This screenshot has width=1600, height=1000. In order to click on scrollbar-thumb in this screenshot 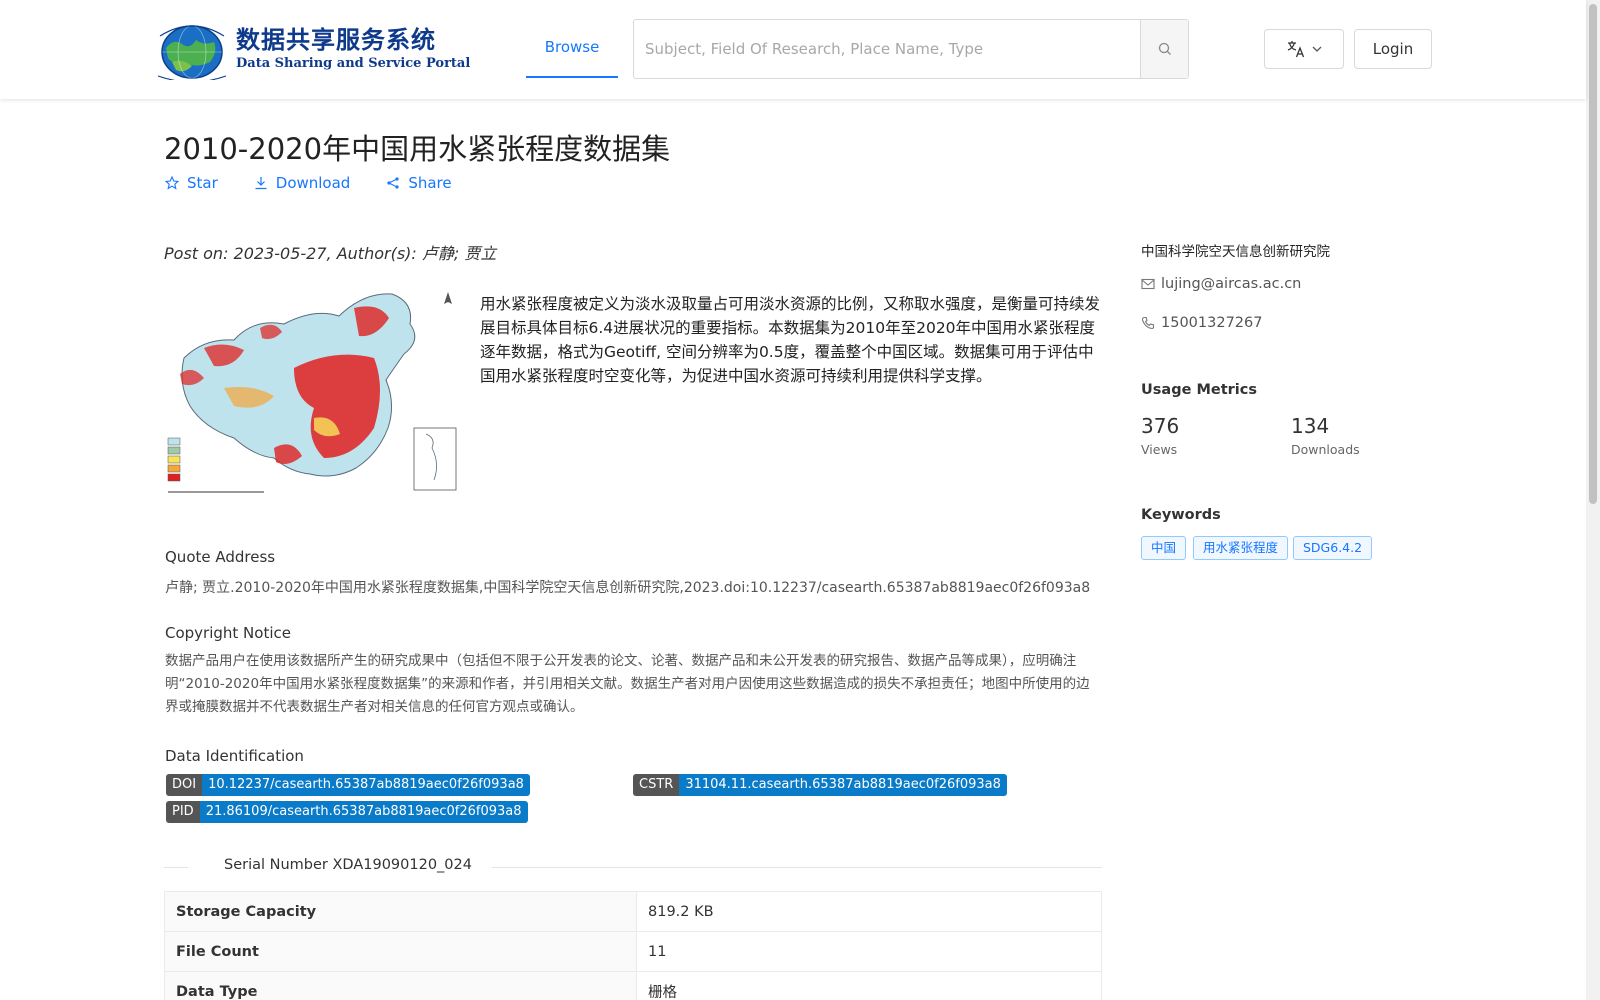, I will do `click(1593, 254)`.